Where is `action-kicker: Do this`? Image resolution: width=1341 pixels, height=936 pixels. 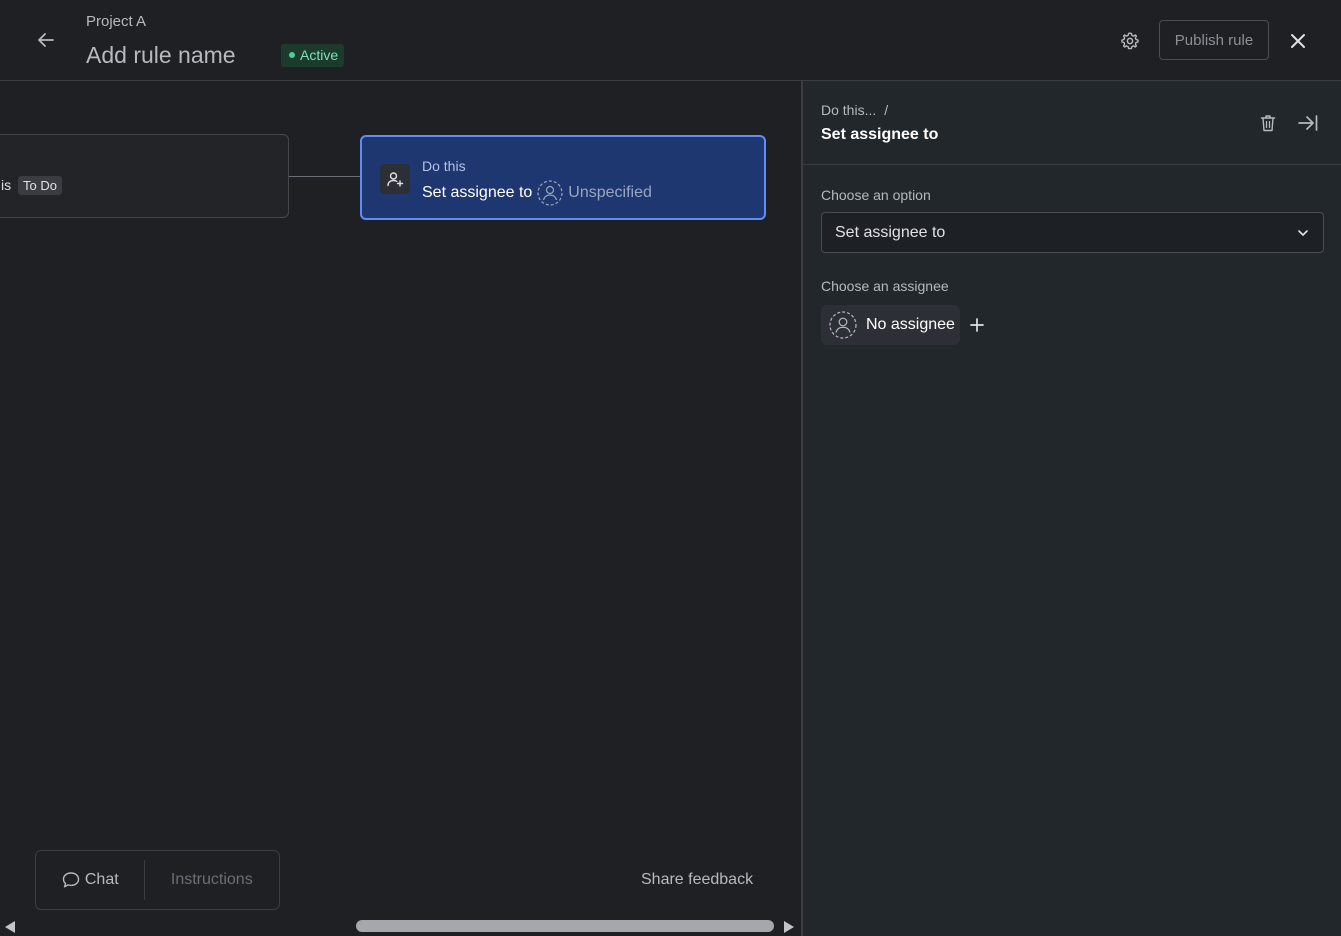 action-kicker: Do this is located at coordinates (444, 166).